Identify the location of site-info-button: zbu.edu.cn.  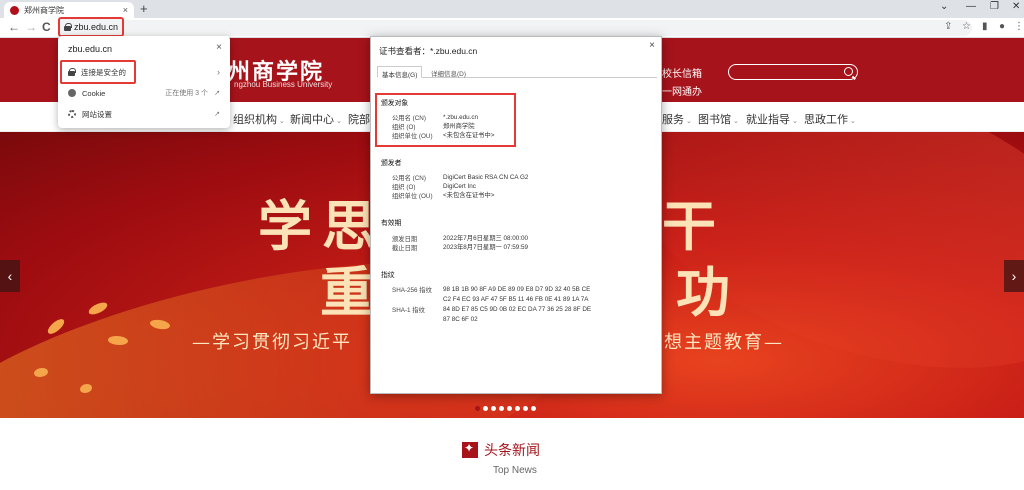
(91, 27).